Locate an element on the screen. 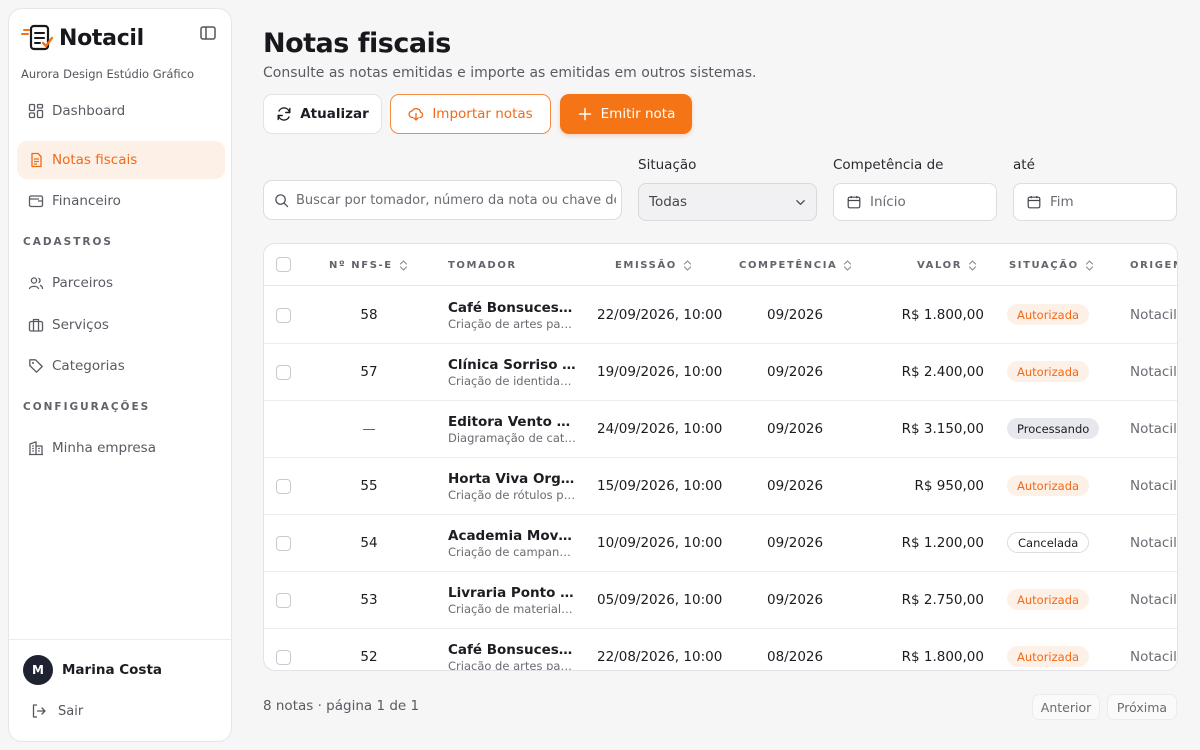  column-header-origem: ORIGEM is located at coordinates (1153, 265).